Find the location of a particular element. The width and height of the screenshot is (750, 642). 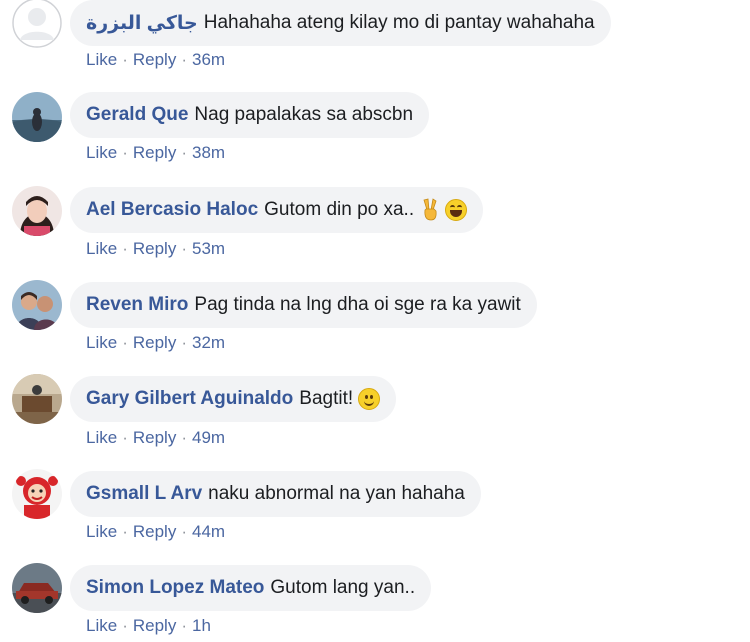

comment-actions: Like · Reply · 1h is located at coordinates (148, 626).